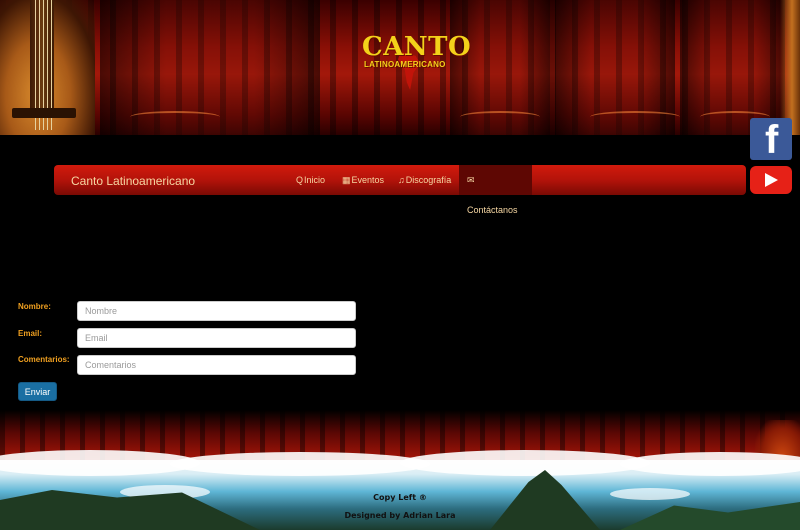 The height and width of the screenshot is (530, 800). I want to click on calendar-icon: ▦, so click(346, 180).